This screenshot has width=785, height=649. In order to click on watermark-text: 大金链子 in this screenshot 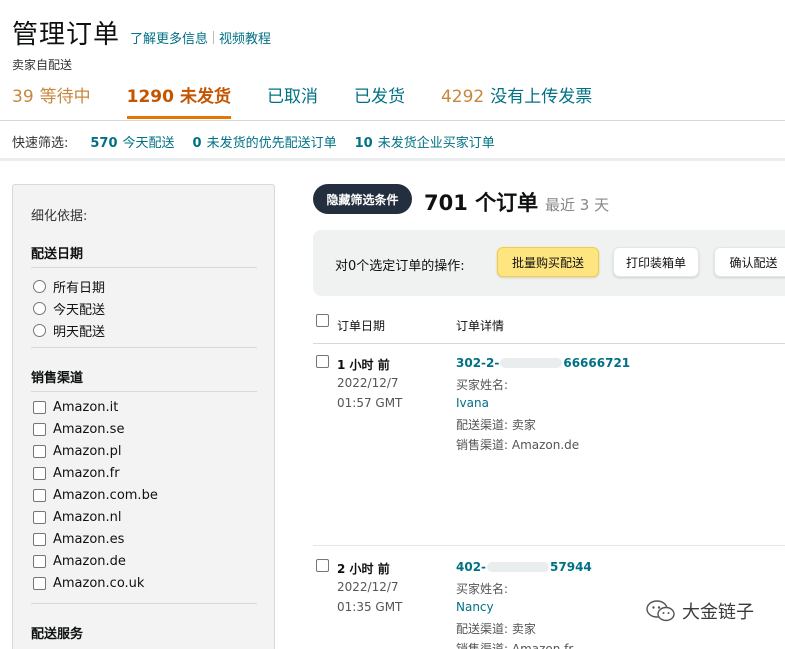, I will do `click(718, 612)`.